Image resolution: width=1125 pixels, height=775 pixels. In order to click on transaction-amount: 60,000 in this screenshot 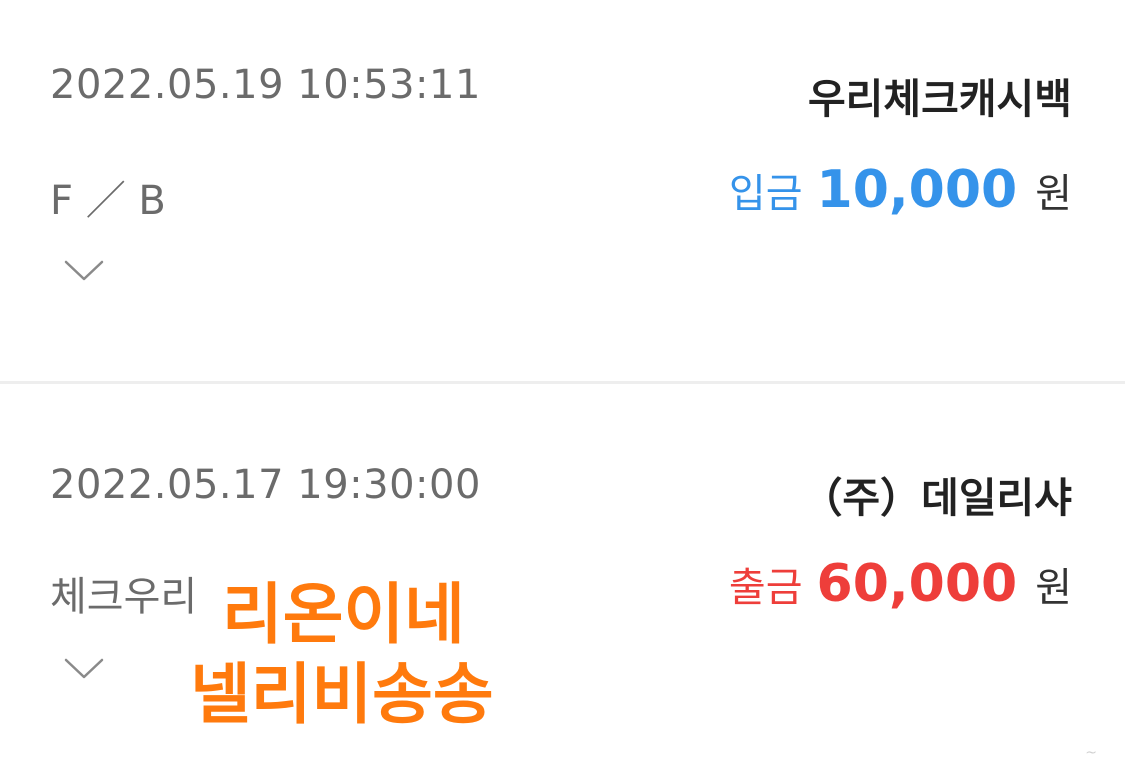, I will do `click(917, 584)`.